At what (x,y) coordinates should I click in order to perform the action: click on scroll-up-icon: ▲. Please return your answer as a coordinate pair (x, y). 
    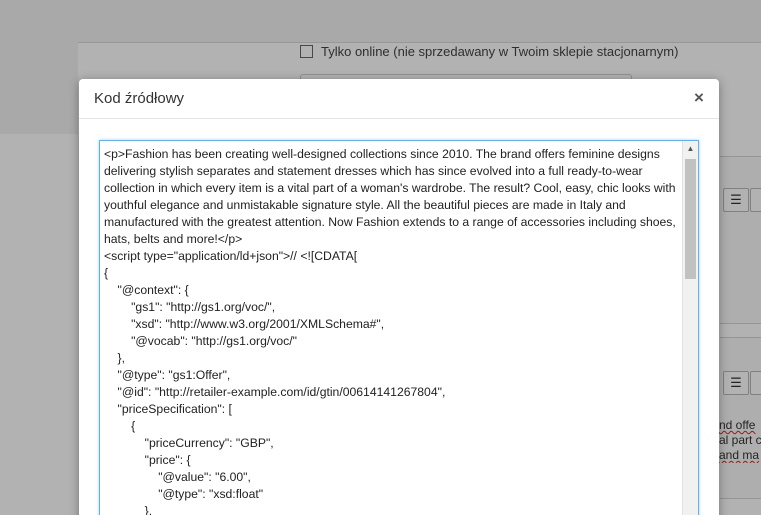
    Looking at the image, I should click on (690, 149).